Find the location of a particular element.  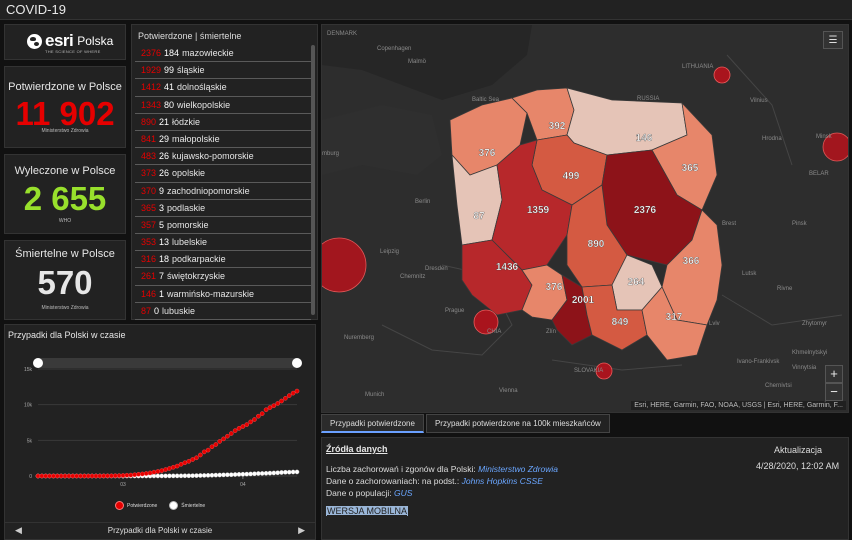

link-johns-hopkins: Johns Hopkins CSSE is located at coordinates (502, 481).